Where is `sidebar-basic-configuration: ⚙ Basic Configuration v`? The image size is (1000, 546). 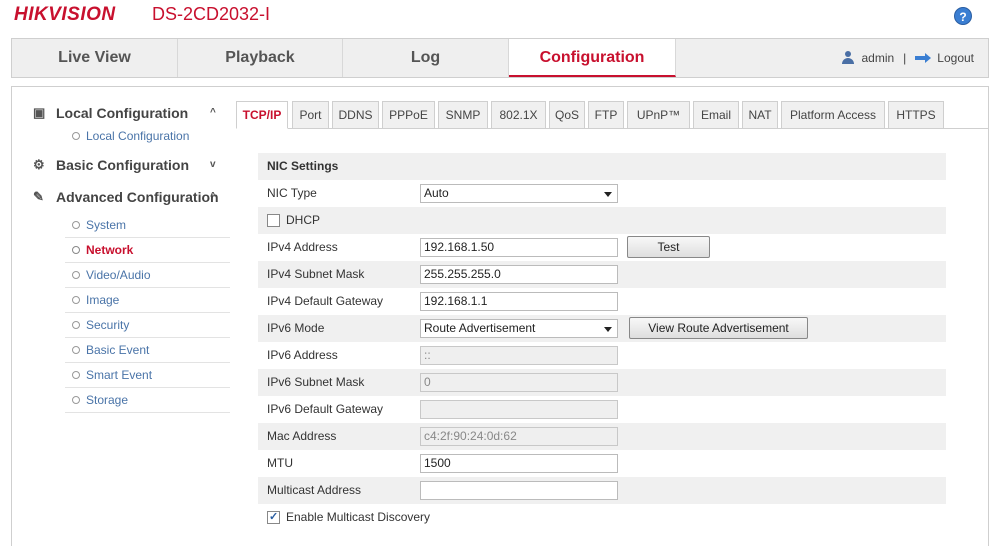
sidebar-basic-configuration: ⚙ Basic Configuration v is located at coordinates (125, 165).